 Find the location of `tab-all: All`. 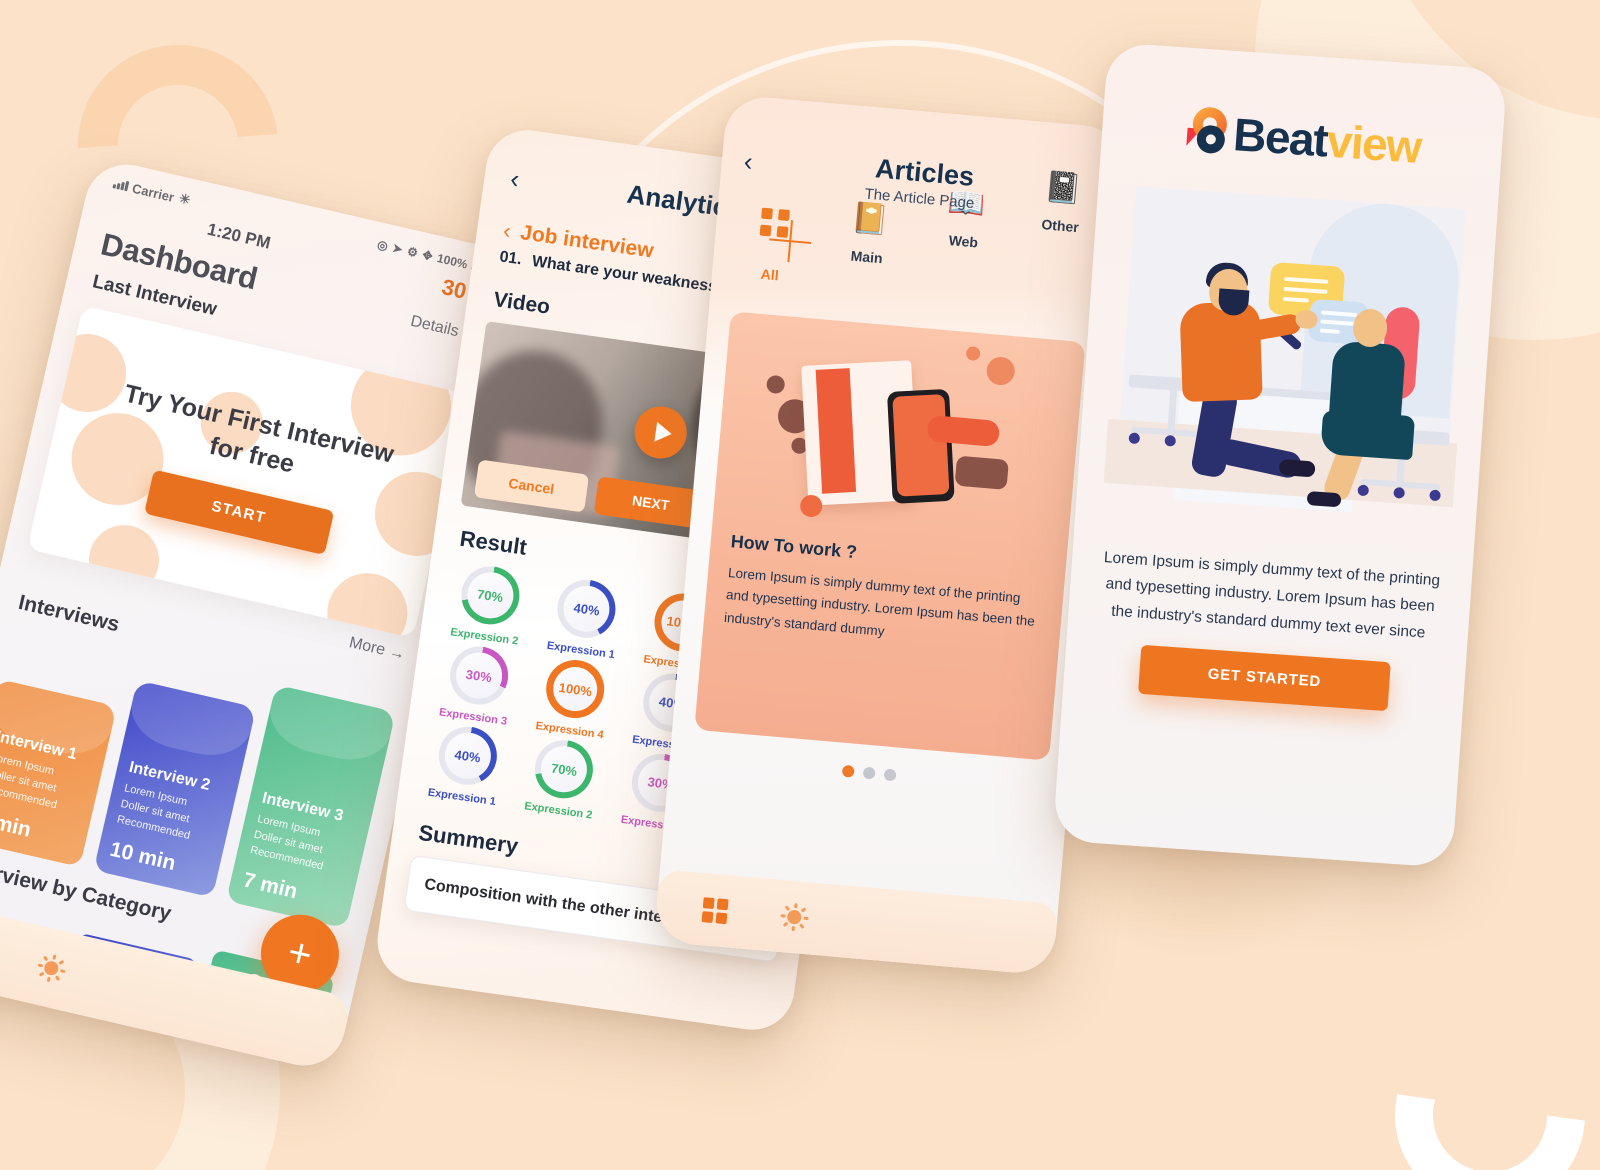

tab-all: All is located at coordinates (771, 246).